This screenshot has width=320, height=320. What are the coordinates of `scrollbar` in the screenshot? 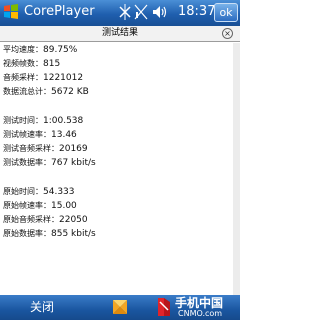 It's located at (236, 169).